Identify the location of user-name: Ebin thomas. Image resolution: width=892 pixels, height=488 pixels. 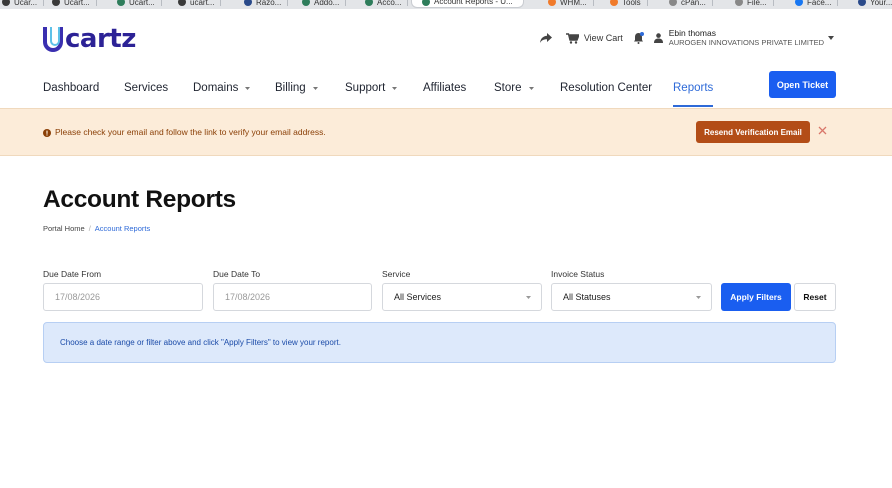
(692, 33).